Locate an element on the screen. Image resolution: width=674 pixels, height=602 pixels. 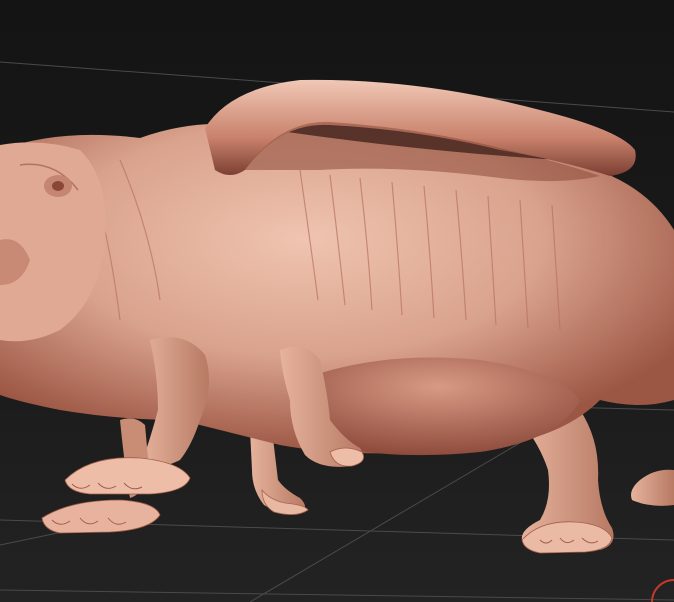
eye is located at coordinates (58, 186).